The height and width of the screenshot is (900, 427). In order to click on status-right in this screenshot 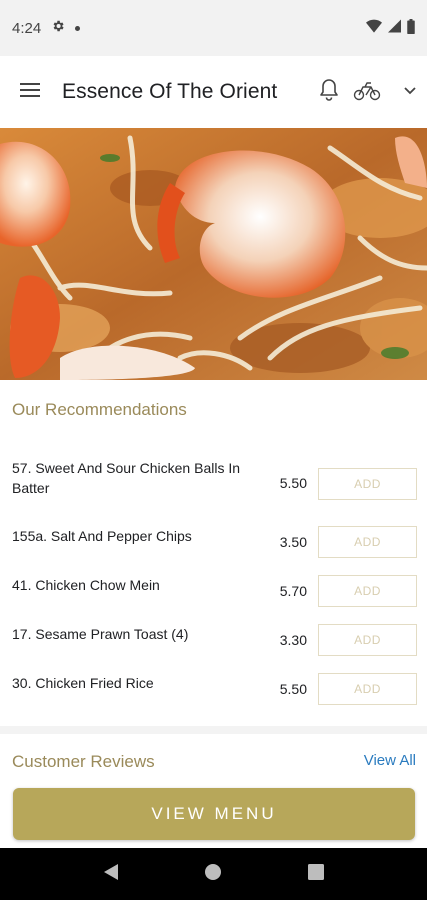, I will do `click(390, 28)`.